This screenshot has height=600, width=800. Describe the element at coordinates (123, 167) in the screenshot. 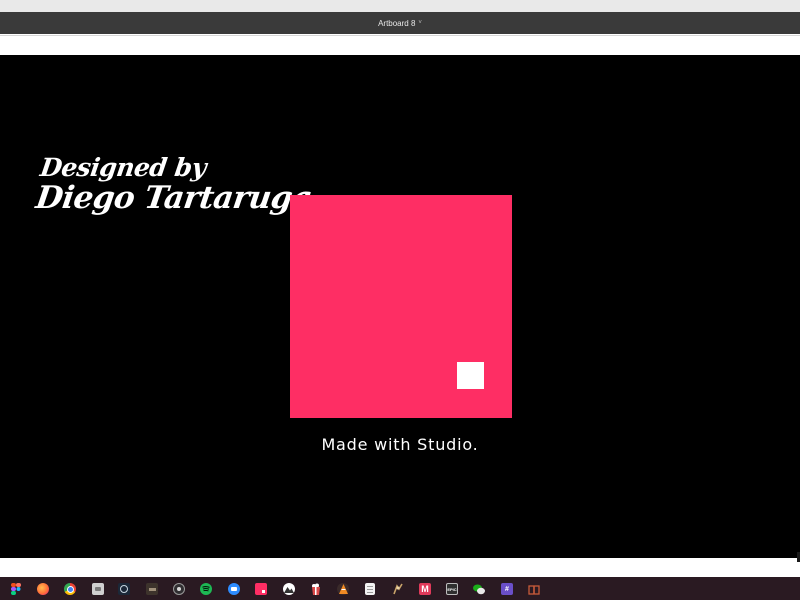

I see `signature-line-1: Designed by` at that location.